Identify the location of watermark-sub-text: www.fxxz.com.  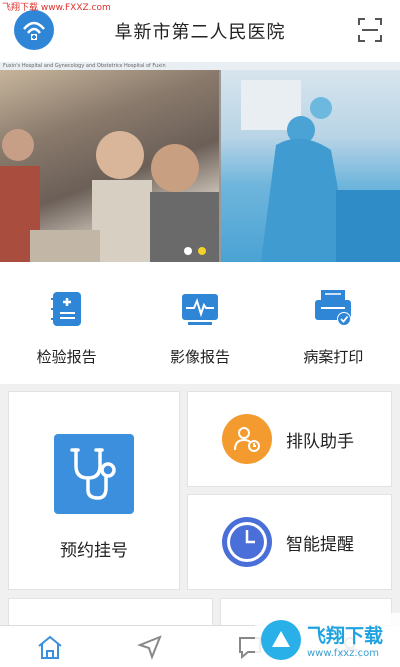
(343, 653).